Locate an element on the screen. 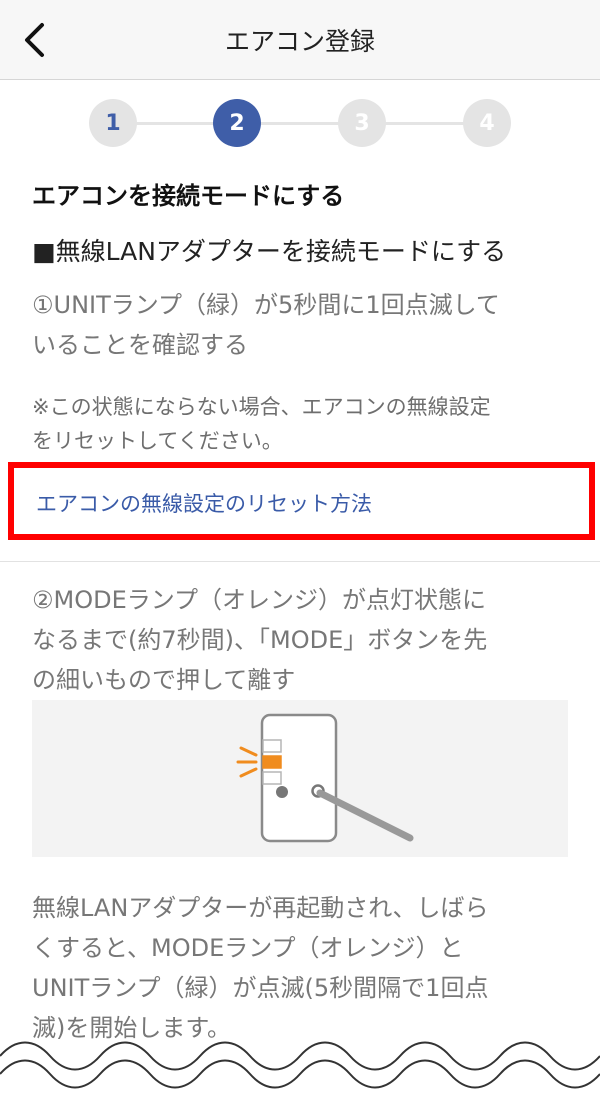  mode-lamp is located at coordinates (272, 762).